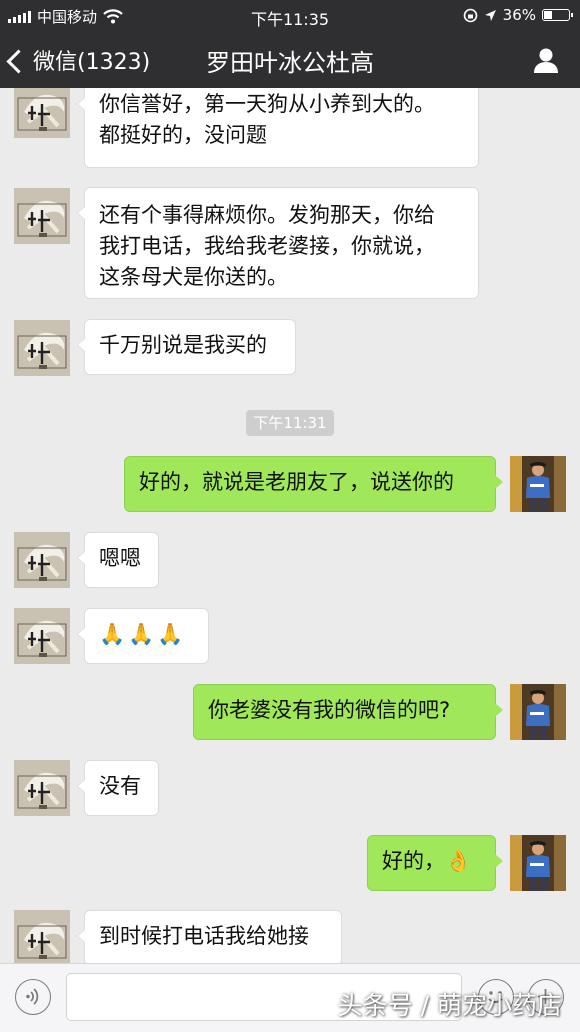 Image resolution: width=580 pixels, height=1032 pixels. Describe the element at coordinates (18, 61) in the screenshot. I see `chevron-left-icon` at that location.